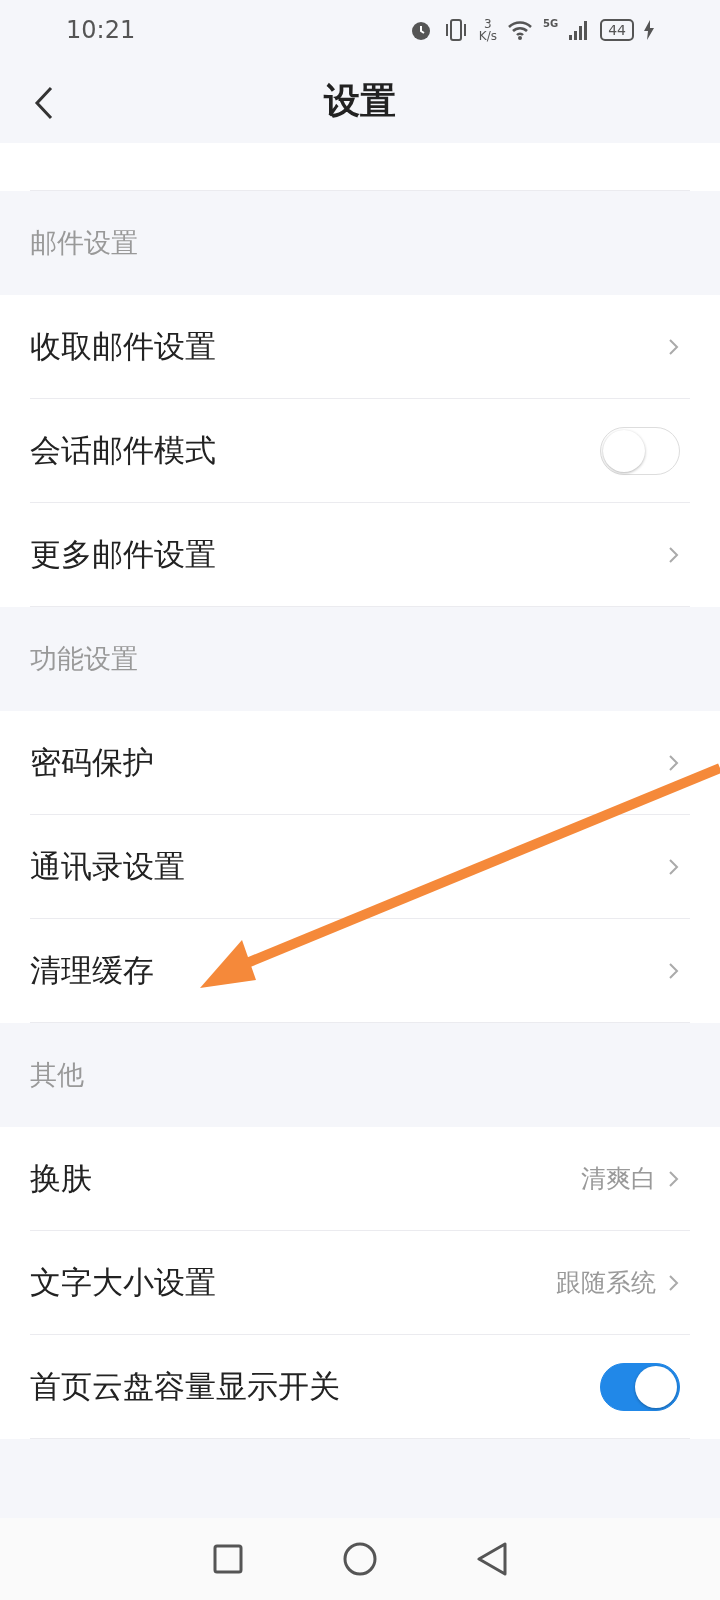  I want to click on setting-label: 首页云盘容量显示开关, so click(185, 1386).